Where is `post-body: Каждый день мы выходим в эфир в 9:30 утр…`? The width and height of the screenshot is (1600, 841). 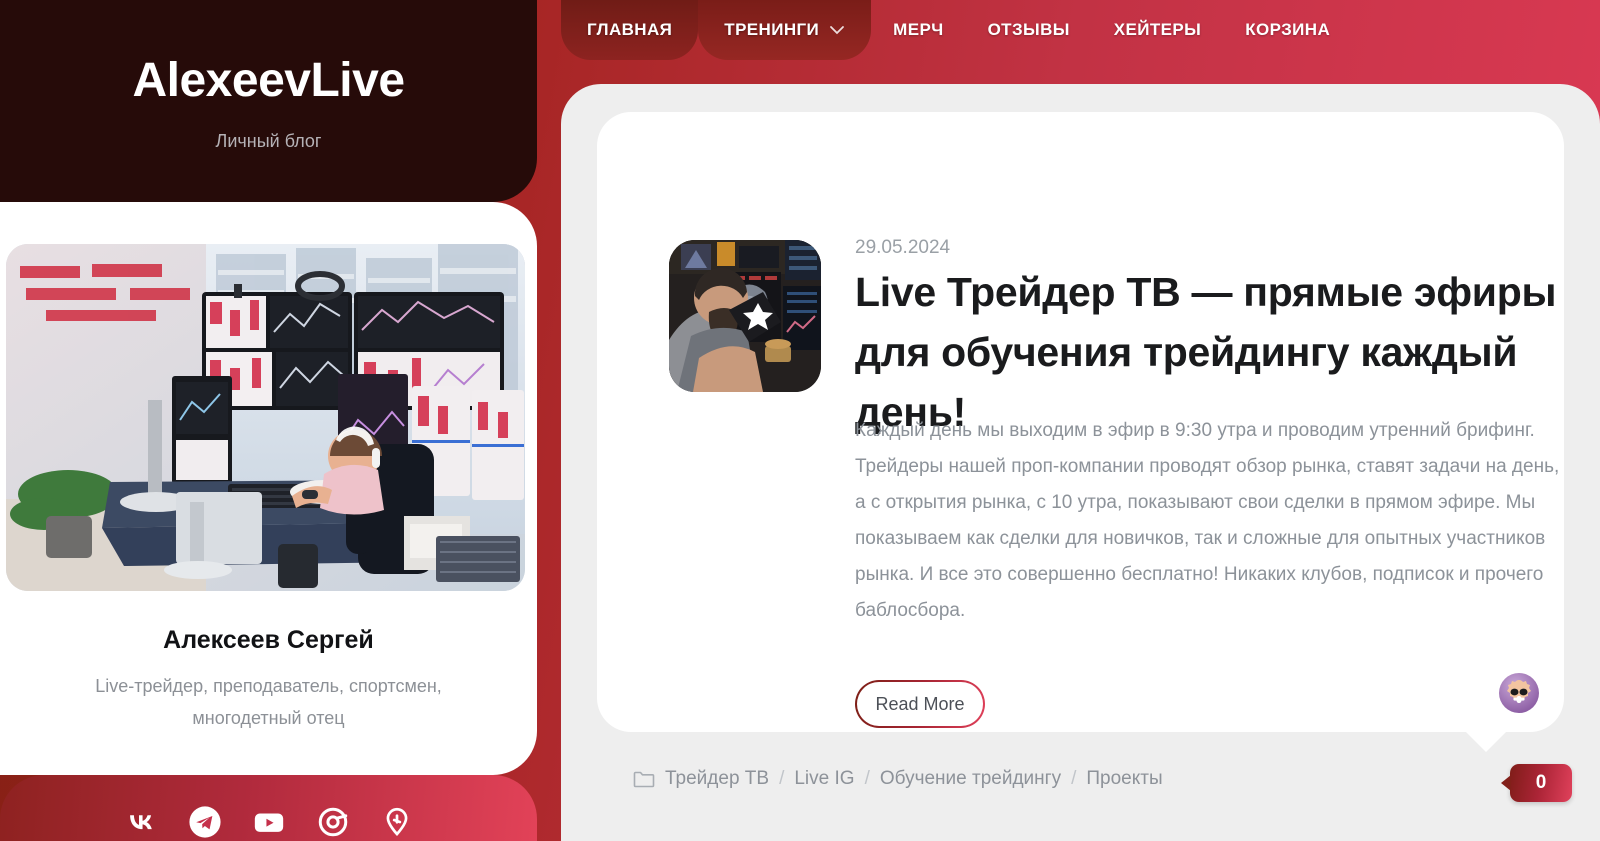
post-body: Каждый день мы выходим в эфир в 9:30 утр… is located at coordinates (1207, 520).